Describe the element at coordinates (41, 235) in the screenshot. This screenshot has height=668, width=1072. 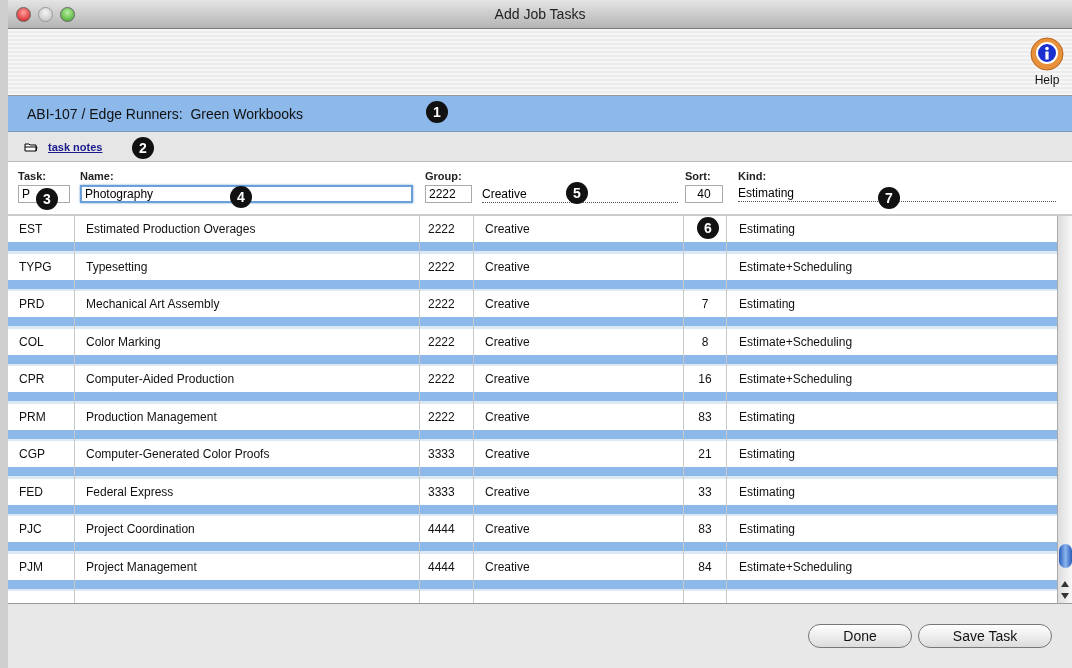
I see `table-cell: EST` at that location.